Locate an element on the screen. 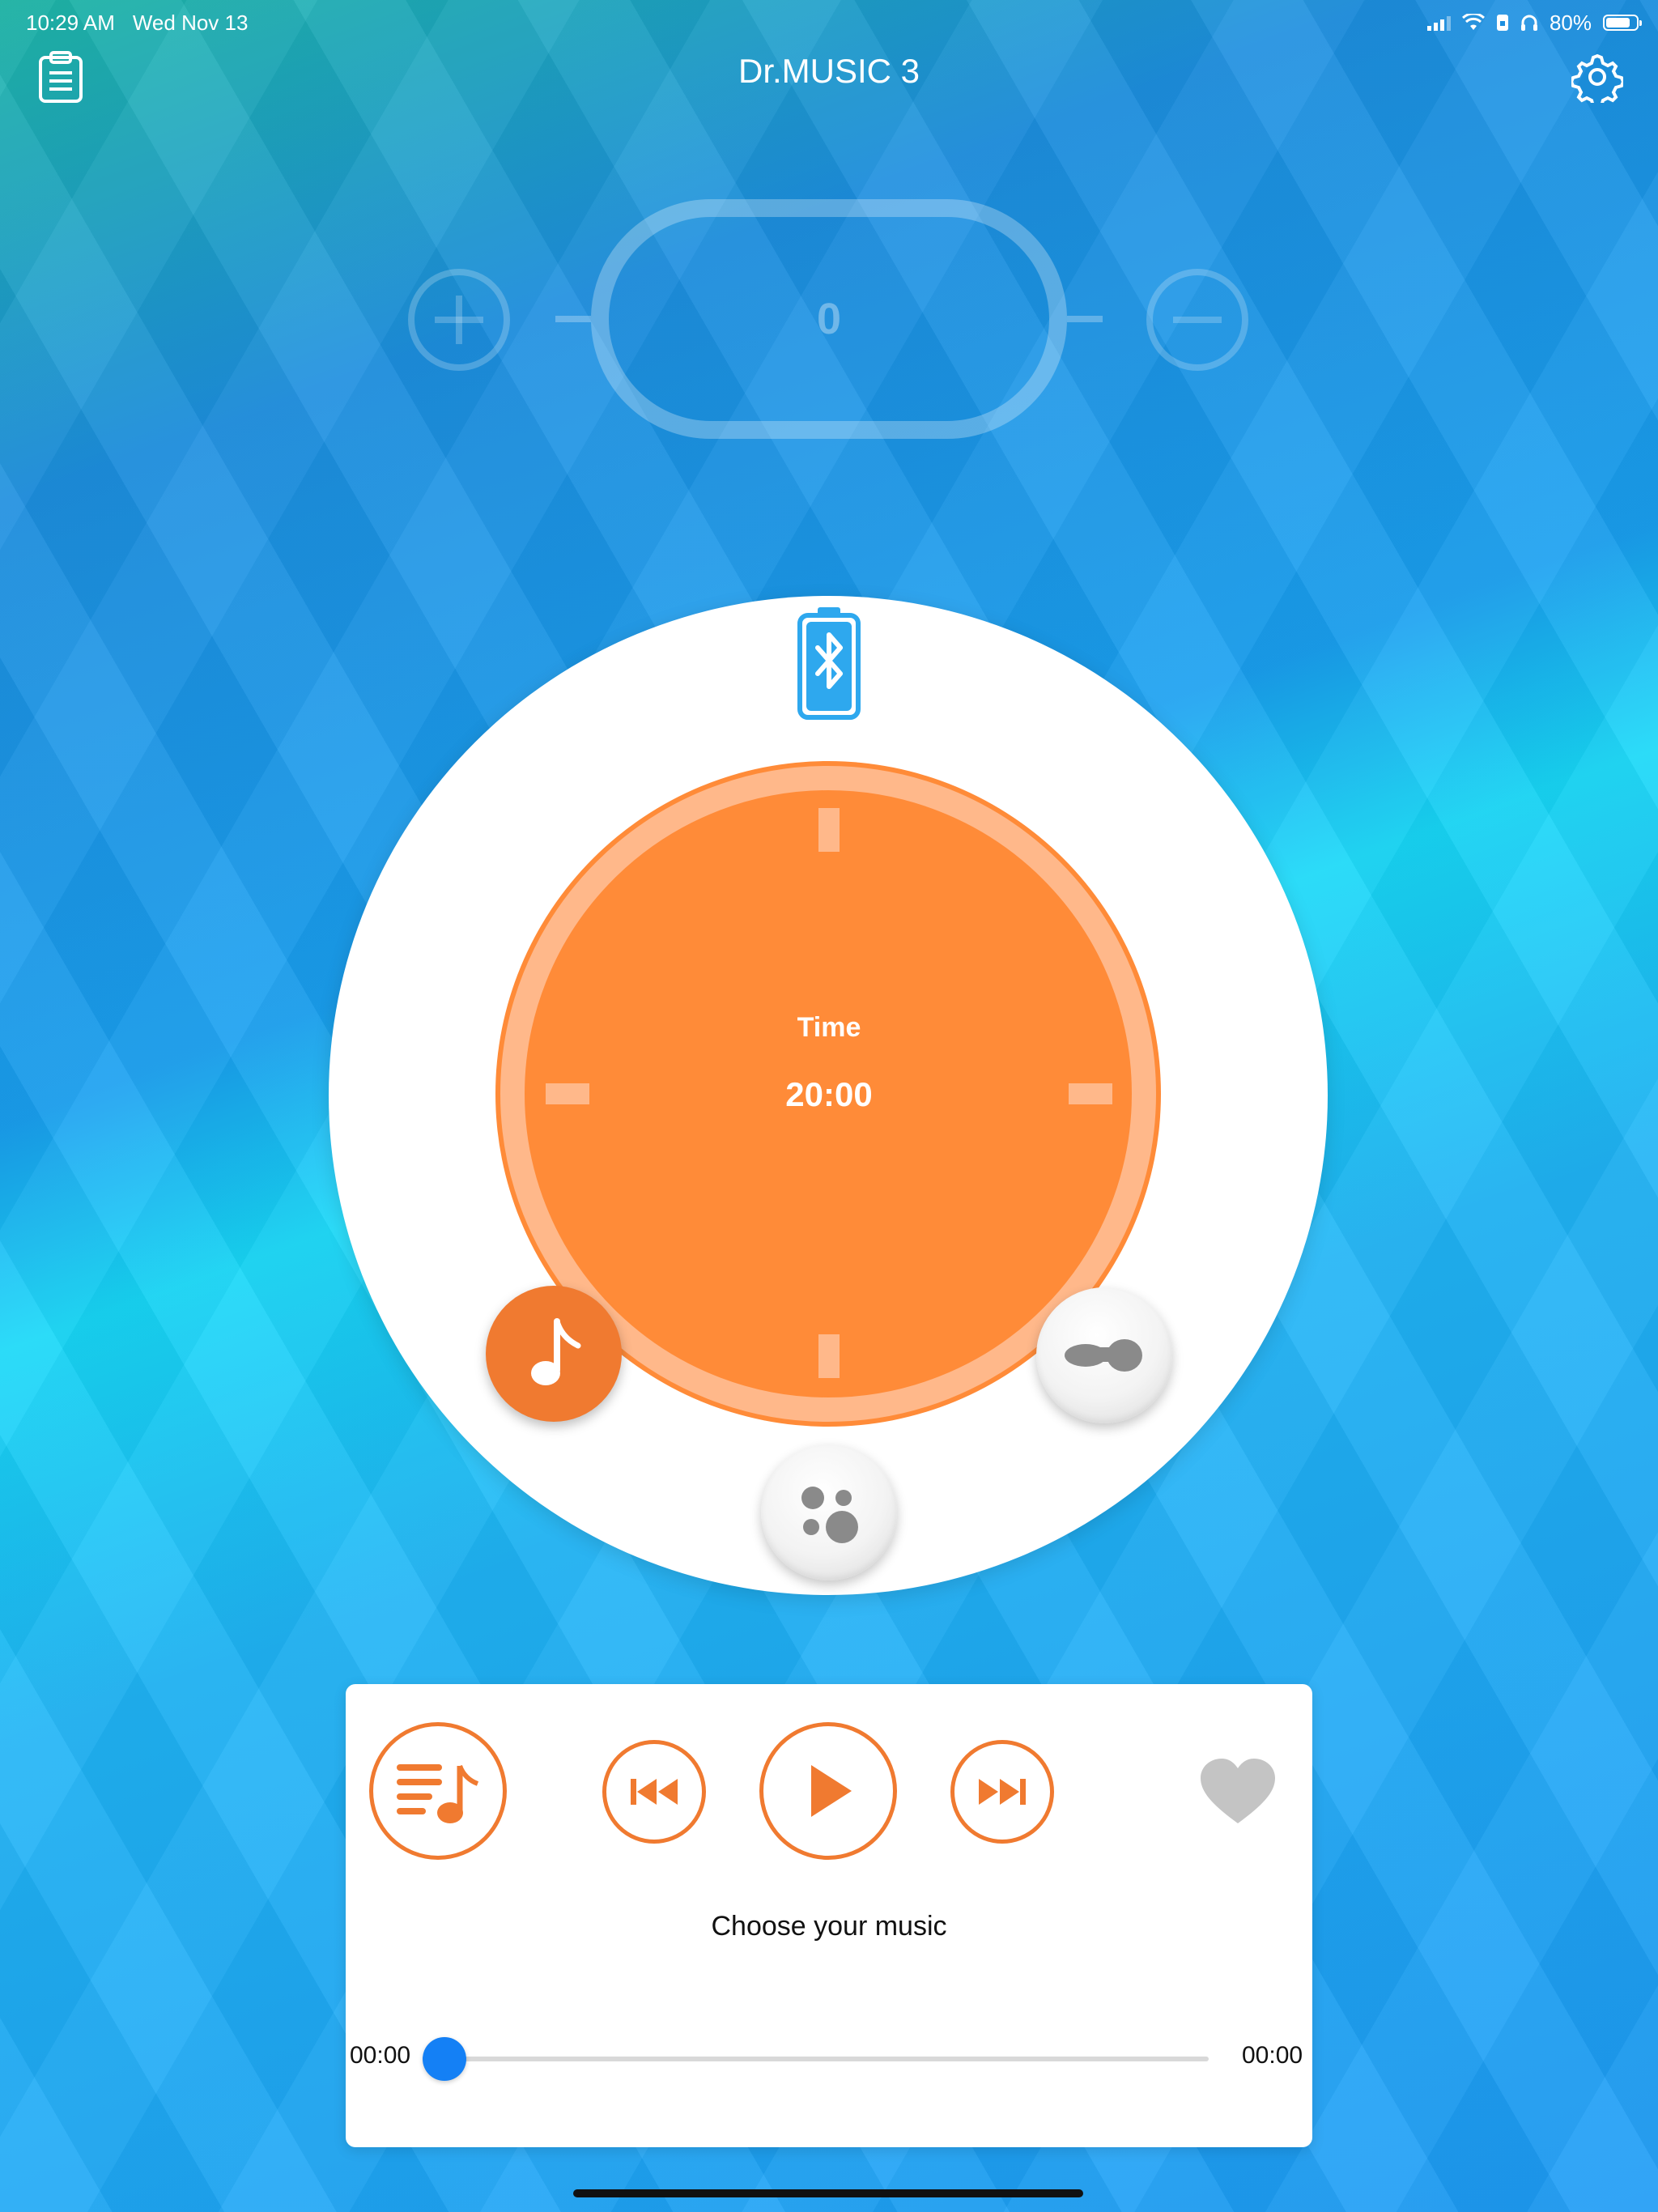  status-bar: 10:29 AM Wed Nov 13 80% is located at coordinates (834, 22).